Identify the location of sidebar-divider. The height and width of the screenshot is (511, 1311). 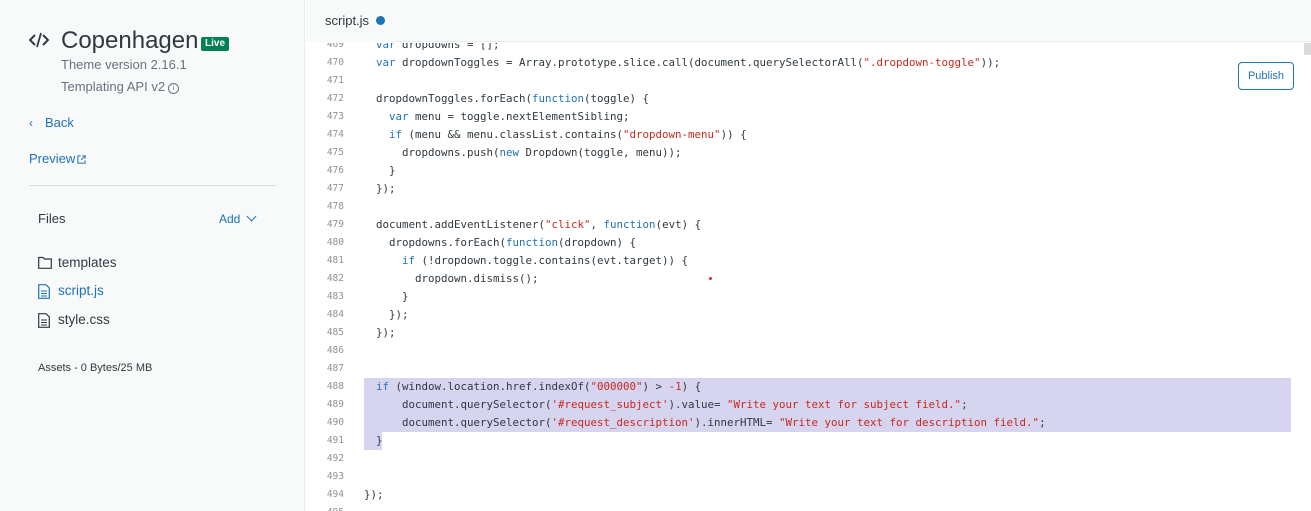
(152, 185).